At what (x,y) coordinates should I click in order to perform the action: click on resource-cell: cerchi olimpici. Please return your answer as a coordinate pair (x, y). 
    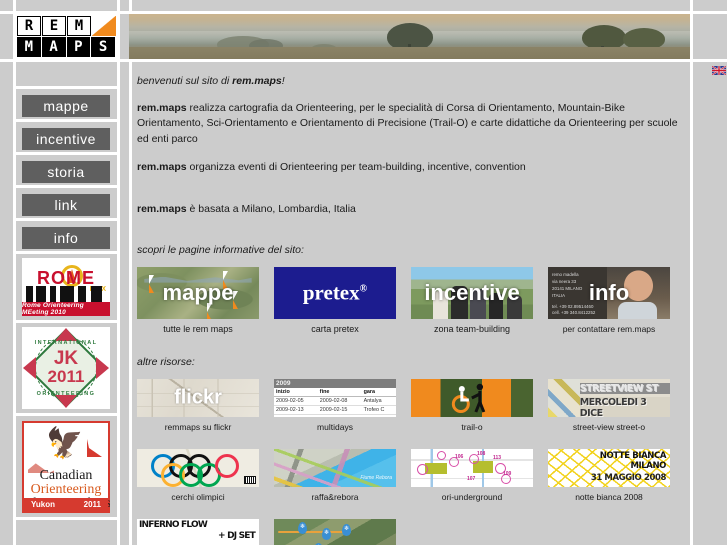
    Looking at the image, I should click on (205, 475).